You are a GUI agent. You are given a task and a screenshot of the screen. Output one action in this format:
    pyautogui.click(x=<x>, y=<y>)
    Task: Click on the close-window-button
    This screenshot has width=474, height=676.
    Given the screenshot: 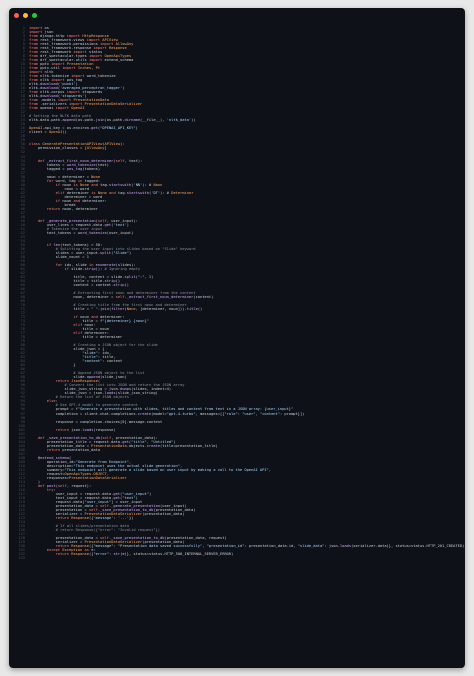 What is the action you would take?
    pyautogui.click(x=16, y=15)
    